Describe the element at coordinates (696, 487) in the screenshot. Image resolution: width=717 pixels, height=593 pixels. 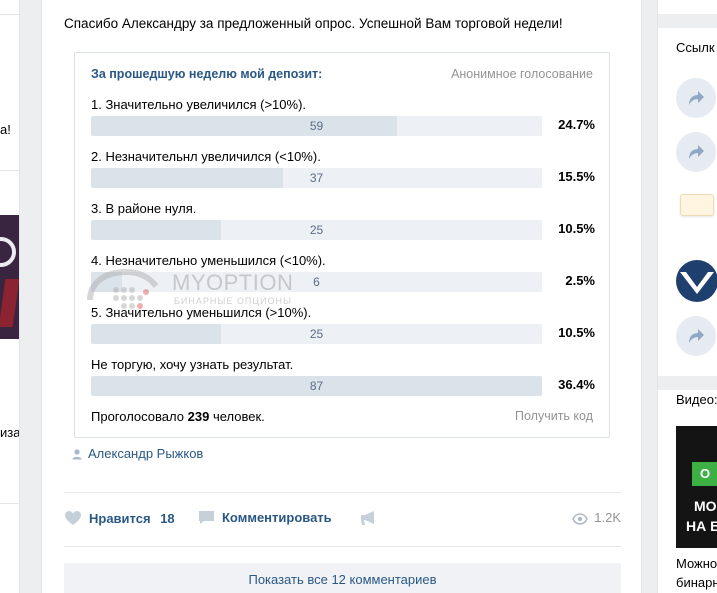
I see `video-ad-thumbnail: О МО НА Б` at that location.